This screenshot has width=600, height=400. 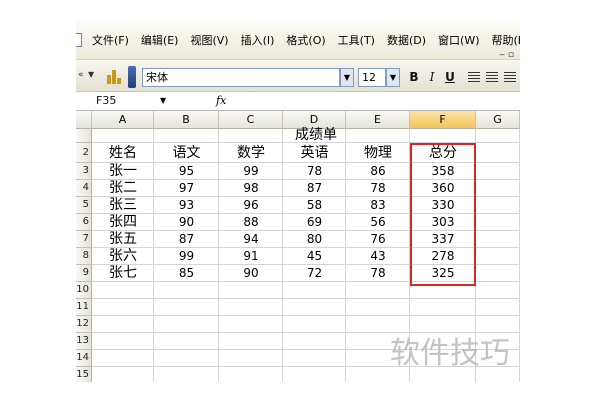 What do you see at coordinates (123, 239) in the screenshot?
I see `data-cell: 张五` at bounding box center [123, 239].